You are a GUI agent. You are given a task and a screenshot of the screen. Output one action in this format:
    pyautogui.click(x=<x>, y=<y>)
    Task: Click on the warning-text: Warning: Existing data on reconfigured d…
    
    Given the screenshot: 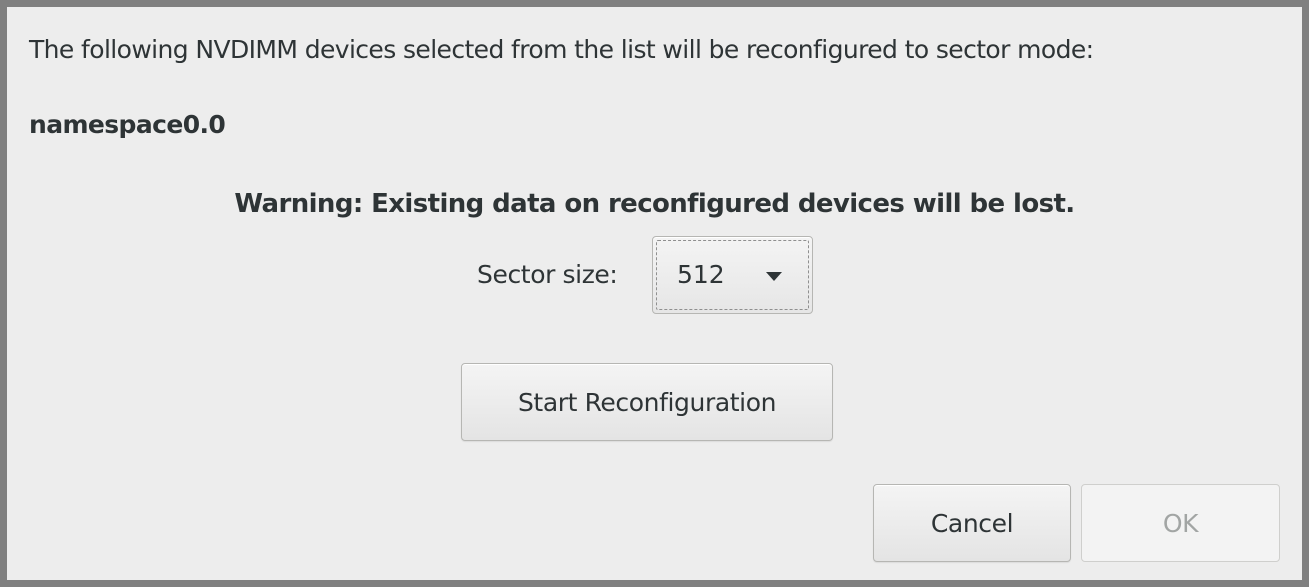 What is the action you would take?
    pyautogui.click(x=654, y=204)
    